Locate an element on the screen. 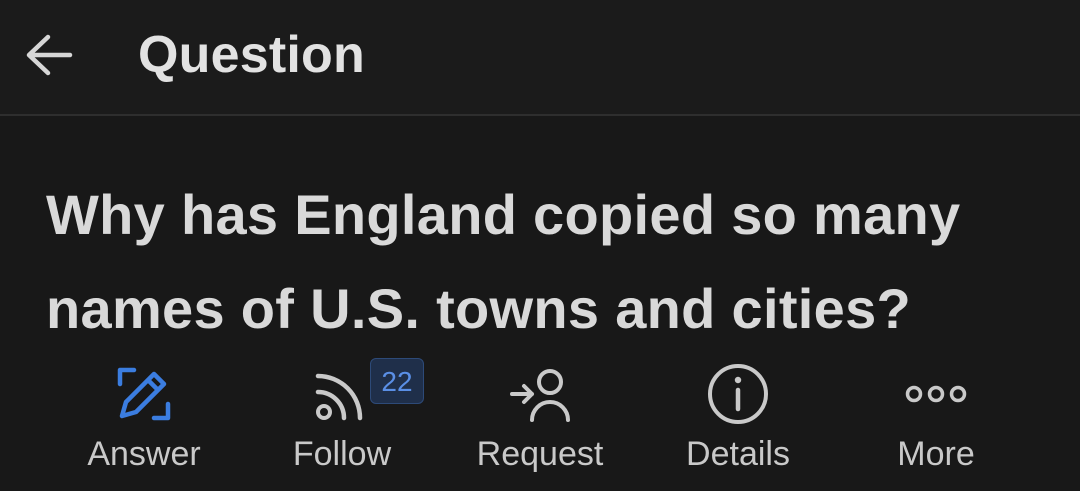 The width and height of the screenshot is (1080, 491). page-title: Question is located at coordinates (251, 55).